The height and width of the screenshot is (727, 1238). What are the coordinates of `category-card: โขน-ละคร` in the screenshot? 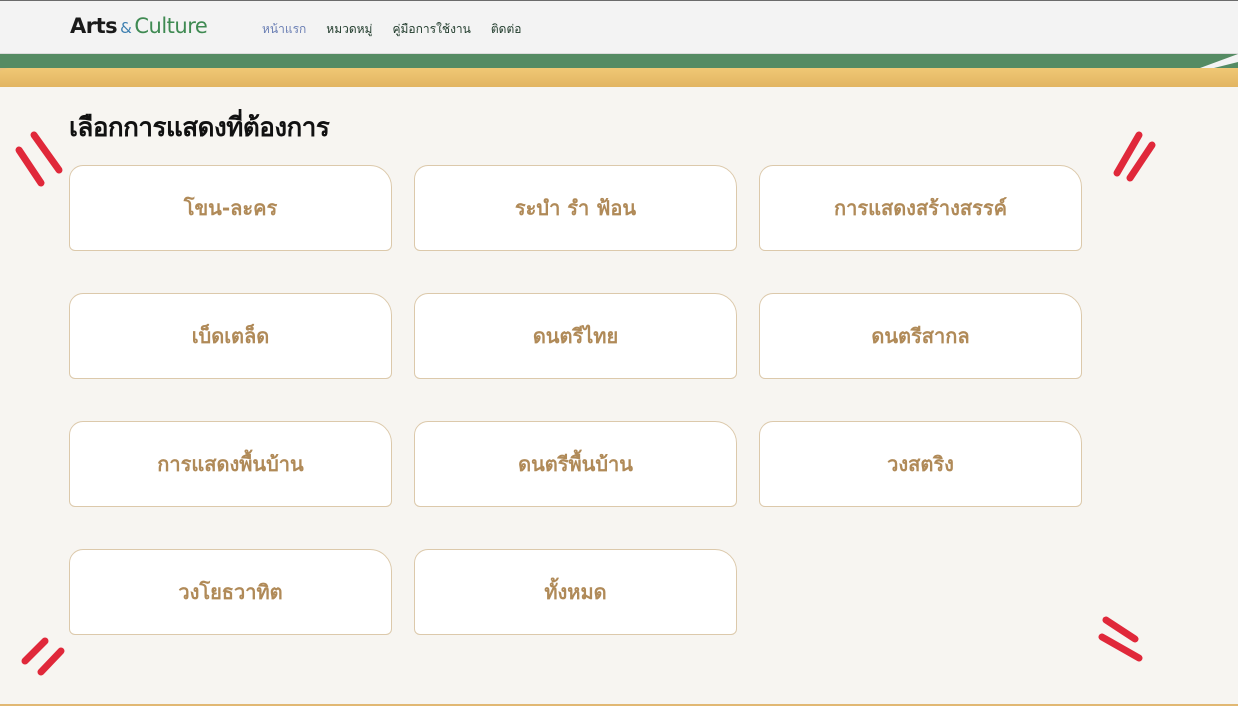 It's located at (230, 208).